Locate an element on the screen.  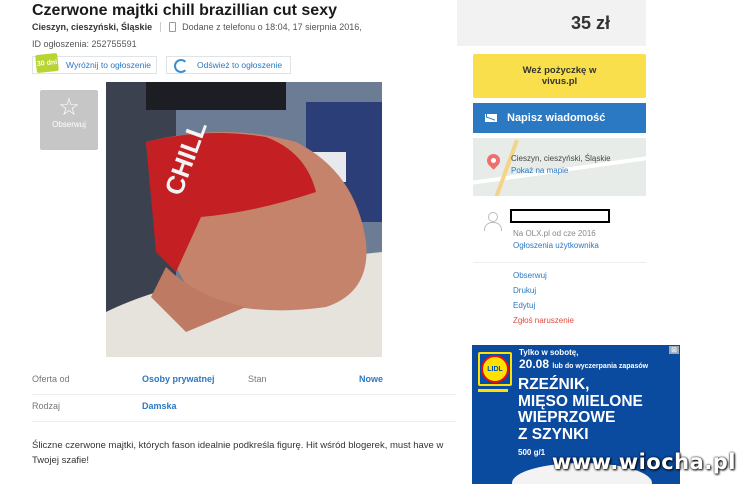
detail-label-condition: Stan is located at coordinates (257, 379).